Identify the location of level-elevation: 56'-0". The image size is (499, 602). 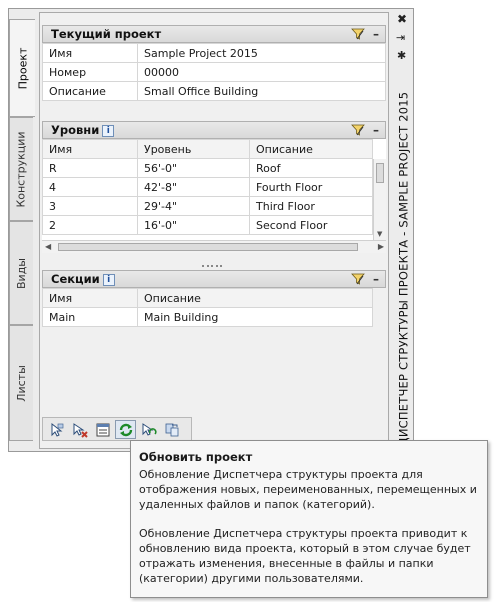
(193, 168).